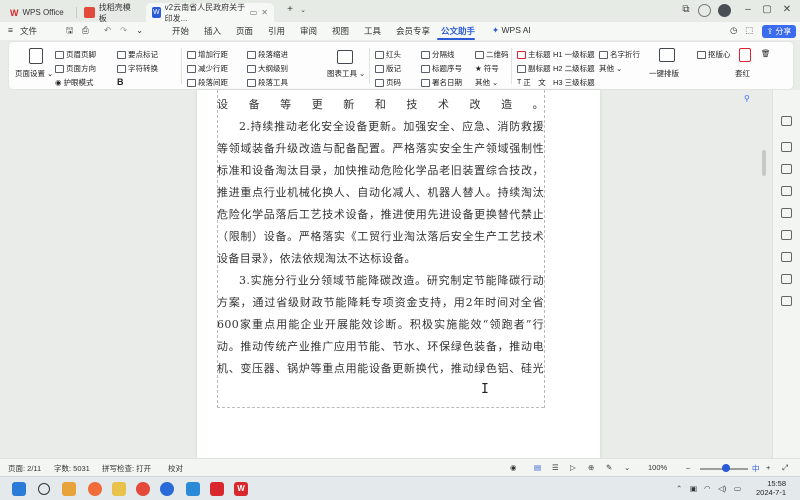  I want to click on close-window-icon: ✕, so click(787, 9).